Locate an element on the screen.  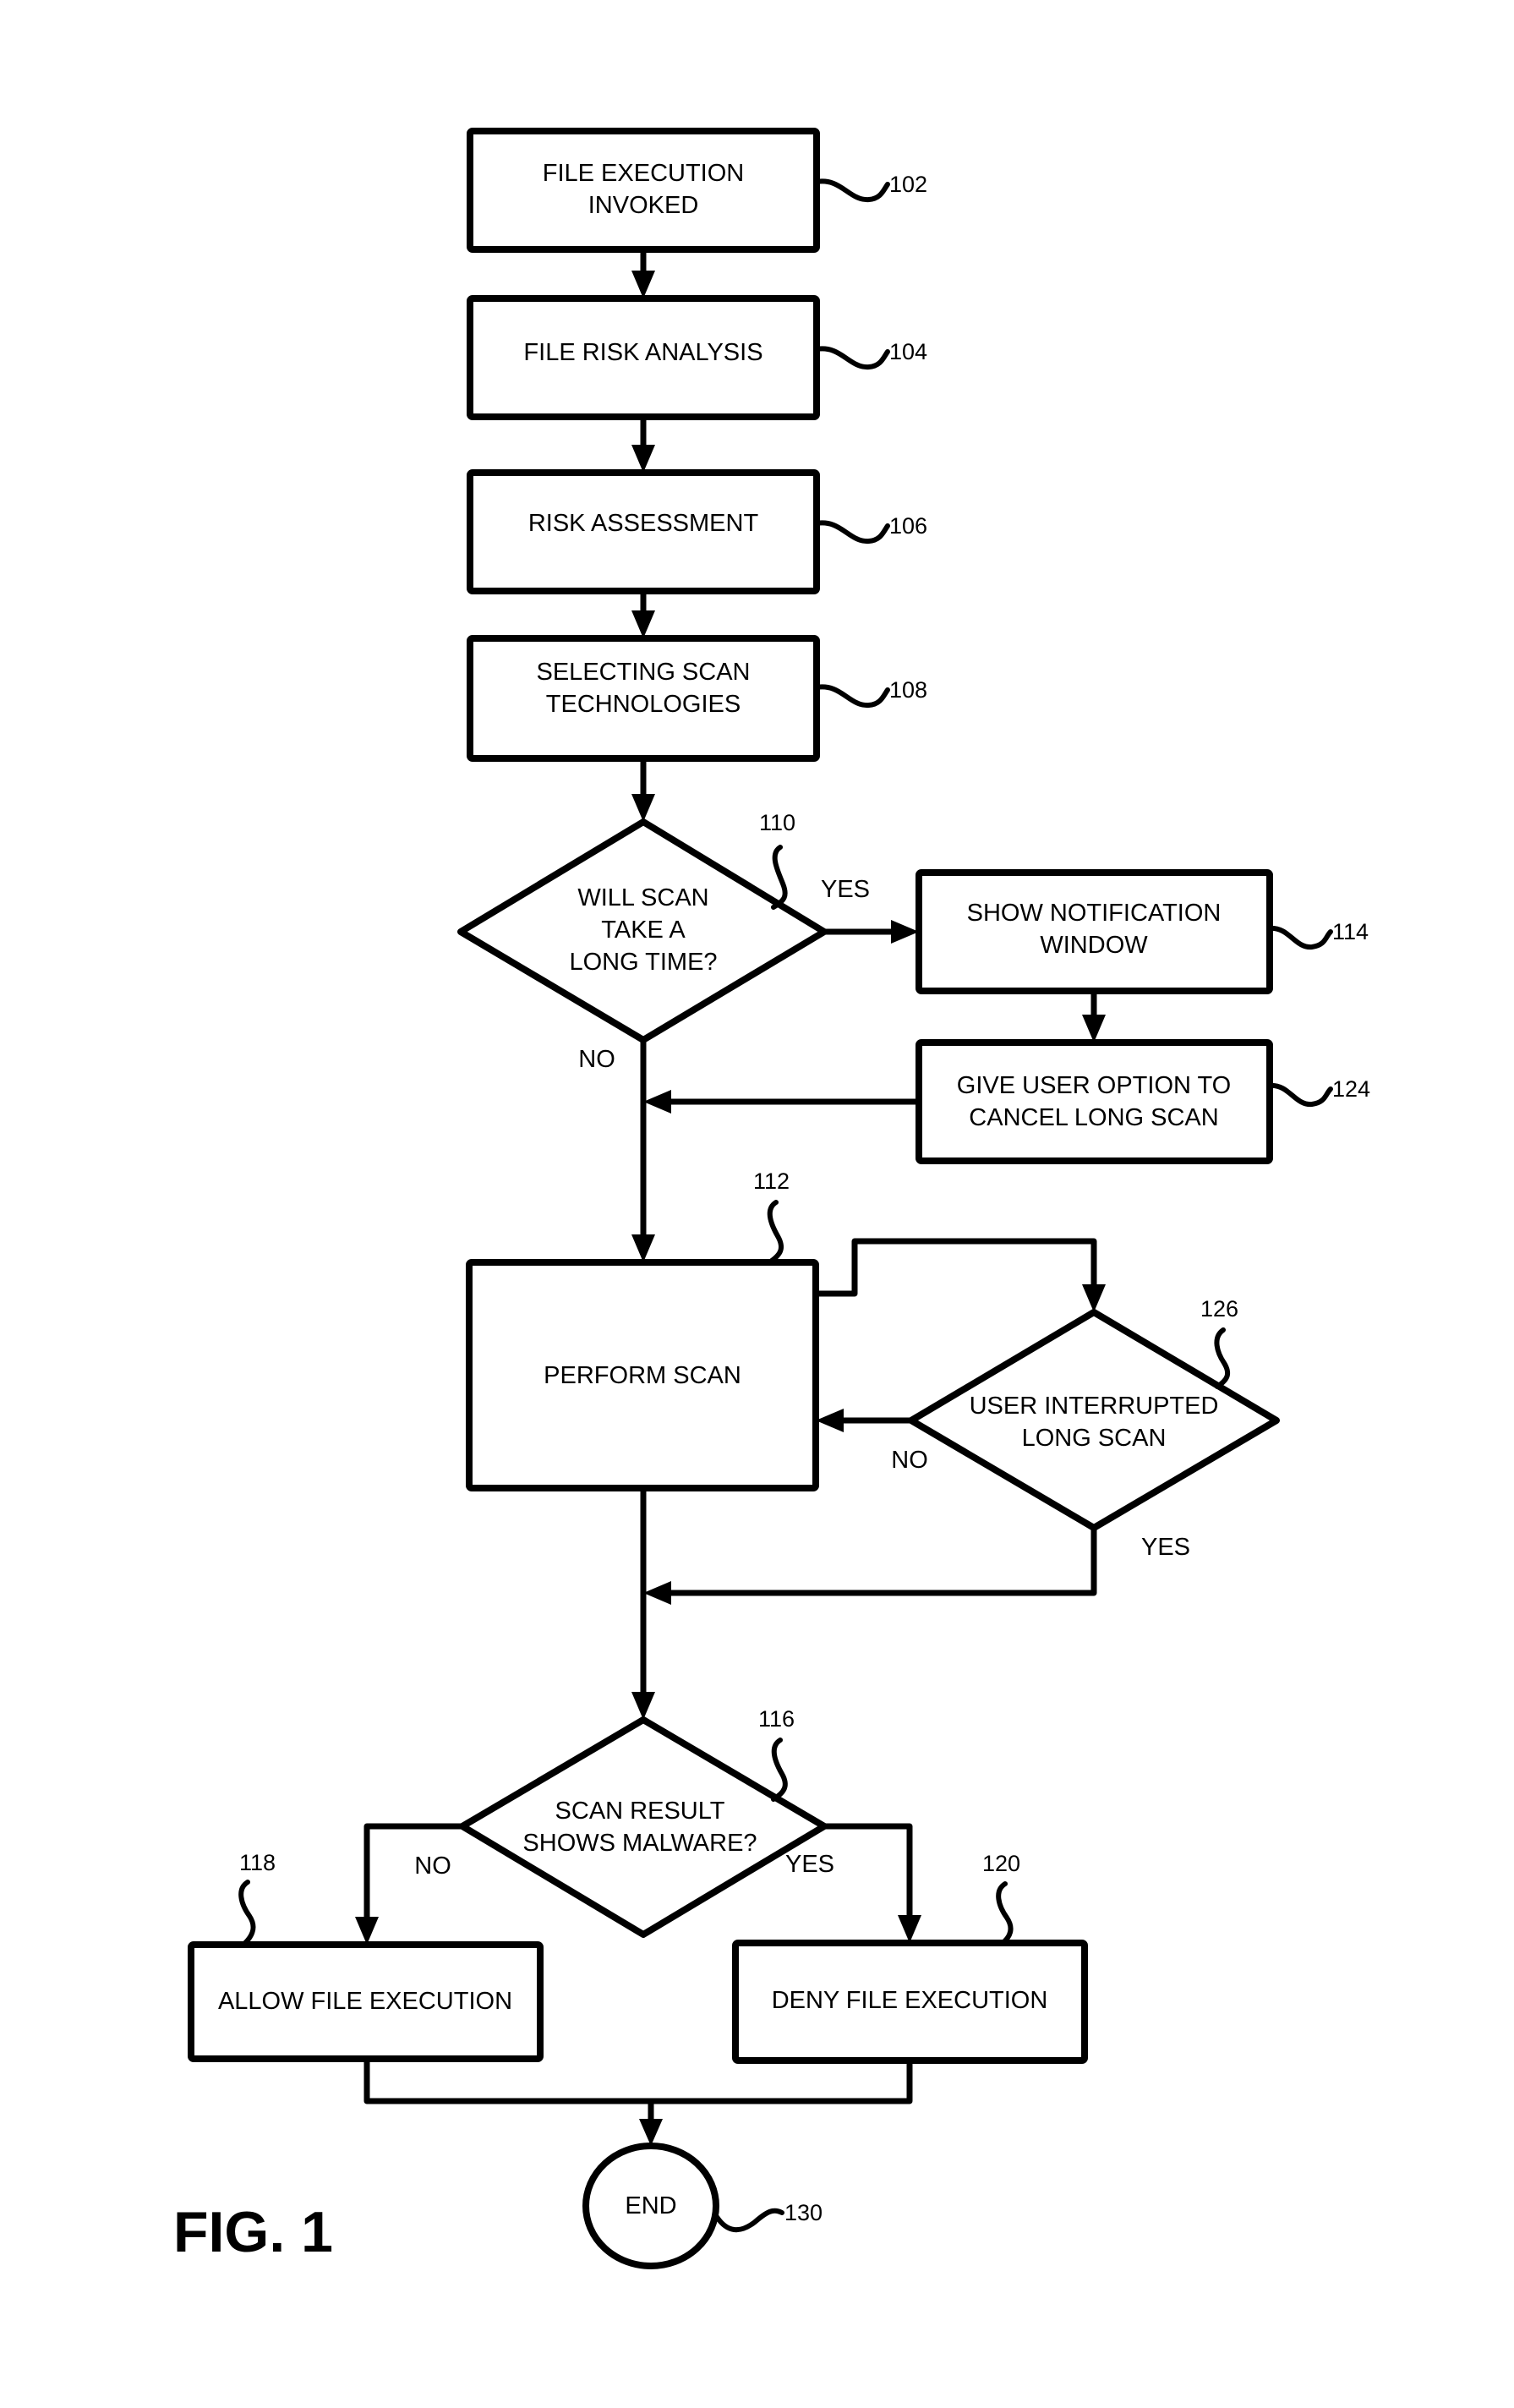
branch-label-110-yes: YES is located at coordinates (845, 889).